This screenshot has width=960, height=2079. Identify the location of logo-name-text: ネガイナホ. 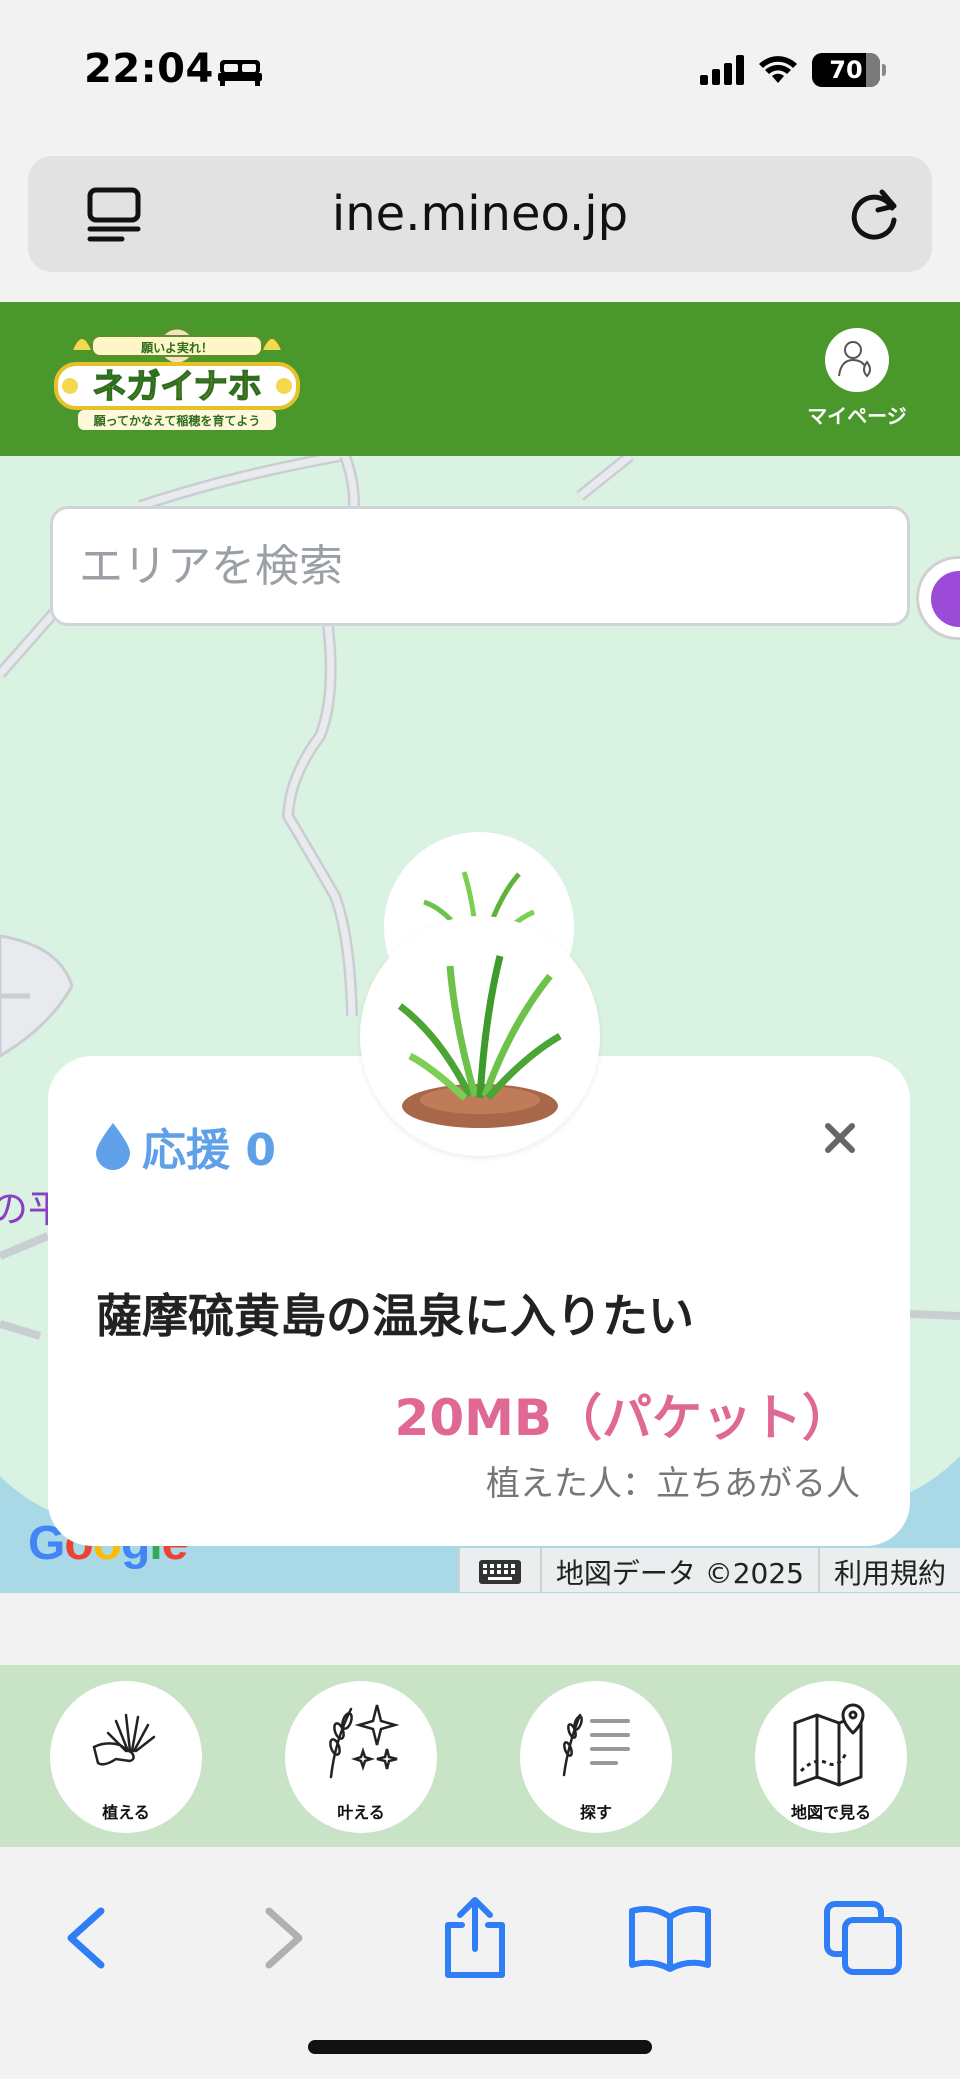
(176, 387).